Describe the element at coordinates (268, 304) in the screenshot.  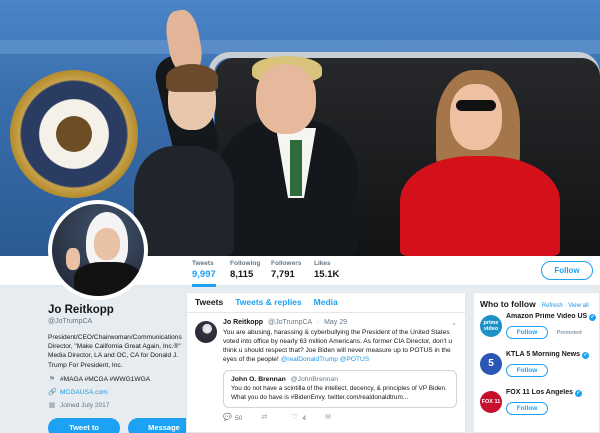
I see `tab-tweets-replies: Tweets & replies` at that location.